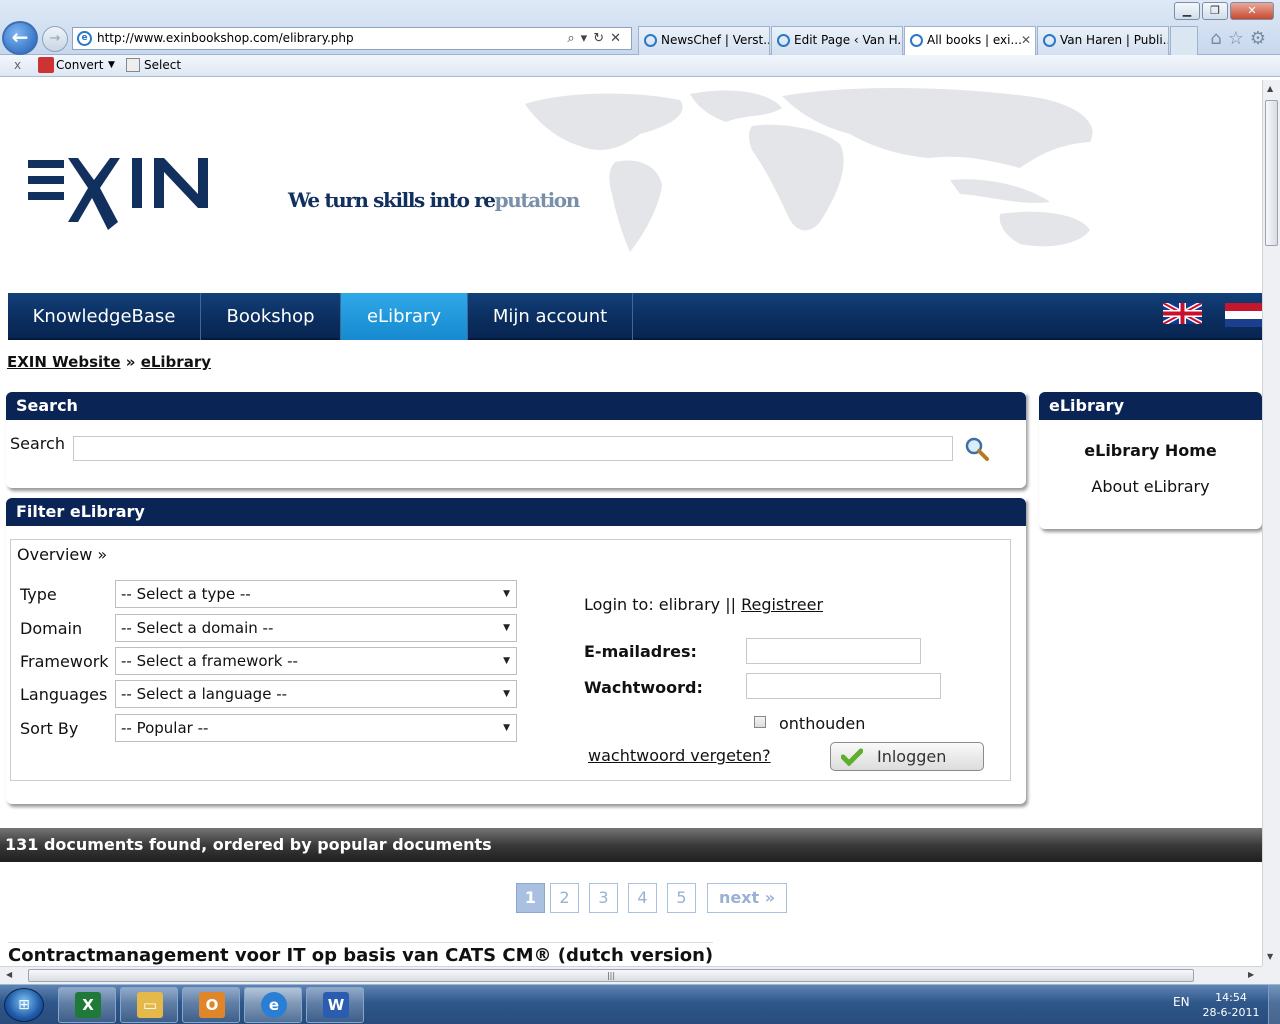  What do you see at coordinates (64, 362) in the screenshot?
I see `breadcrumb-home-link: EXIN Website` at bounding box center [64, 362].